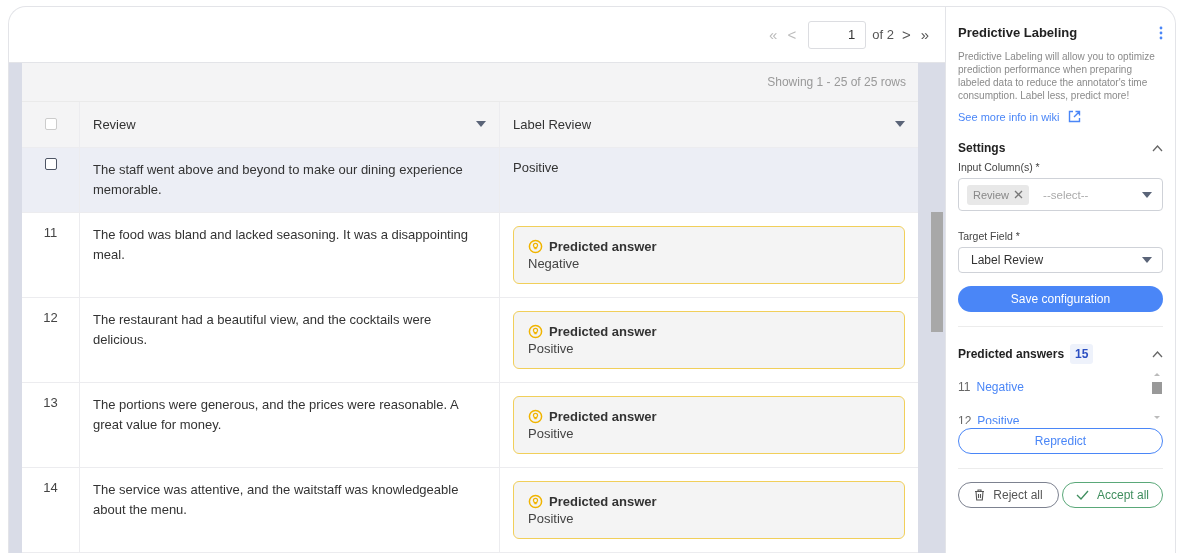 This screenshot has height=553, width=1184. Describe the element at coordinates (709, 255) in the screenshot. I see `predicted-answer-card: Predicted answer Negative` at that location.